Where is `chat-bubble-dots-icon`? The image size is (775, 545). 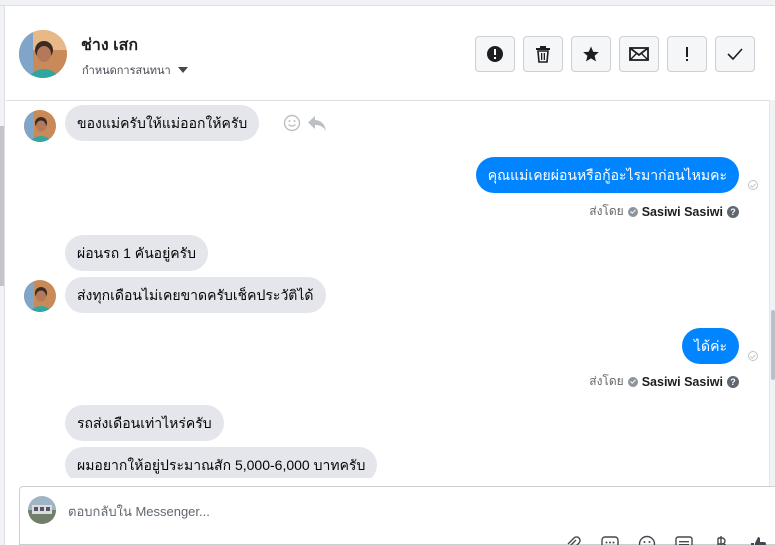 chat-bubble-dots-icon is located at coordinates (610, 540).